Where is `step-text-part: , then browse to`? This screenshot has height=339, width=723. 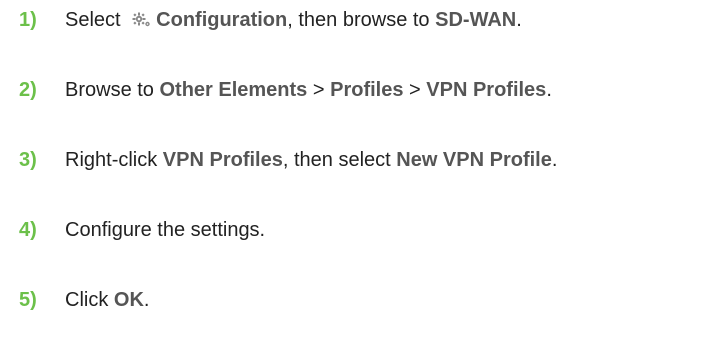
step-text-part: , then browse to is located at coordinates (361, 19).